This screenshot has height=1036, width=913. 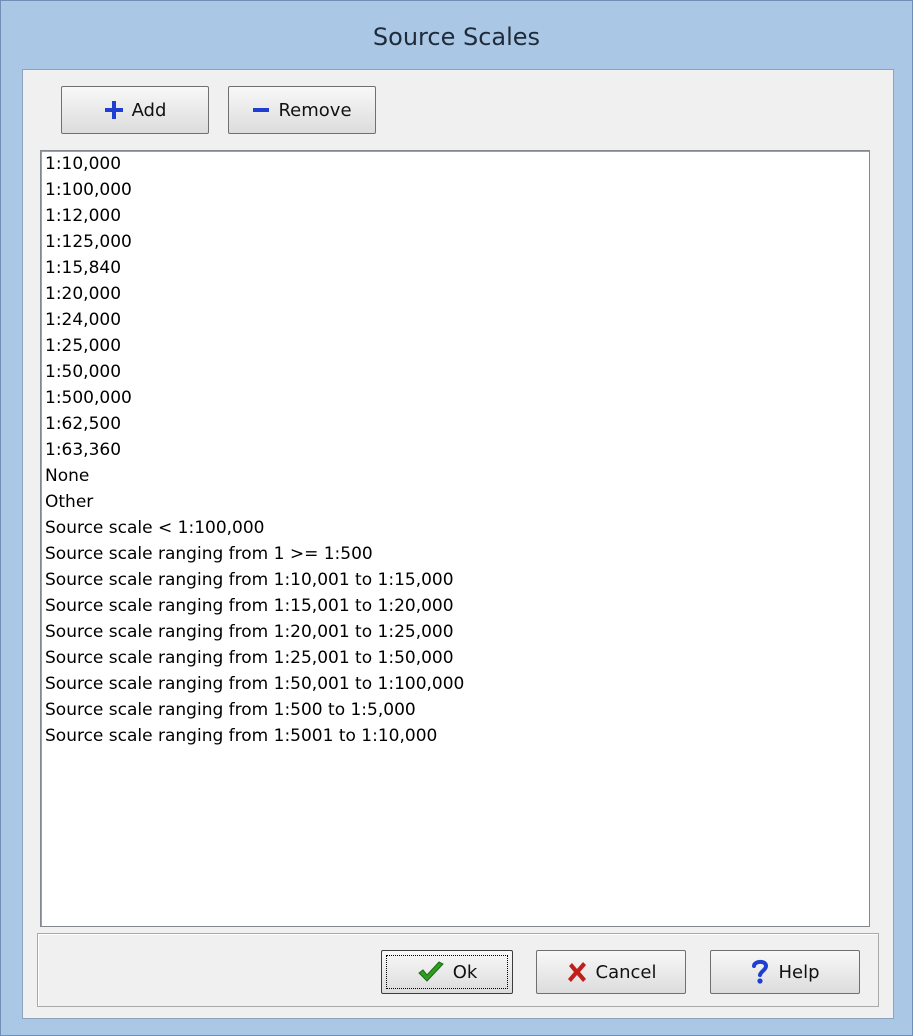 What do you see at coordinates (455, 294) in the screenshot?
I see `list-item: 1:20,000` at bounding box center [455, 294].